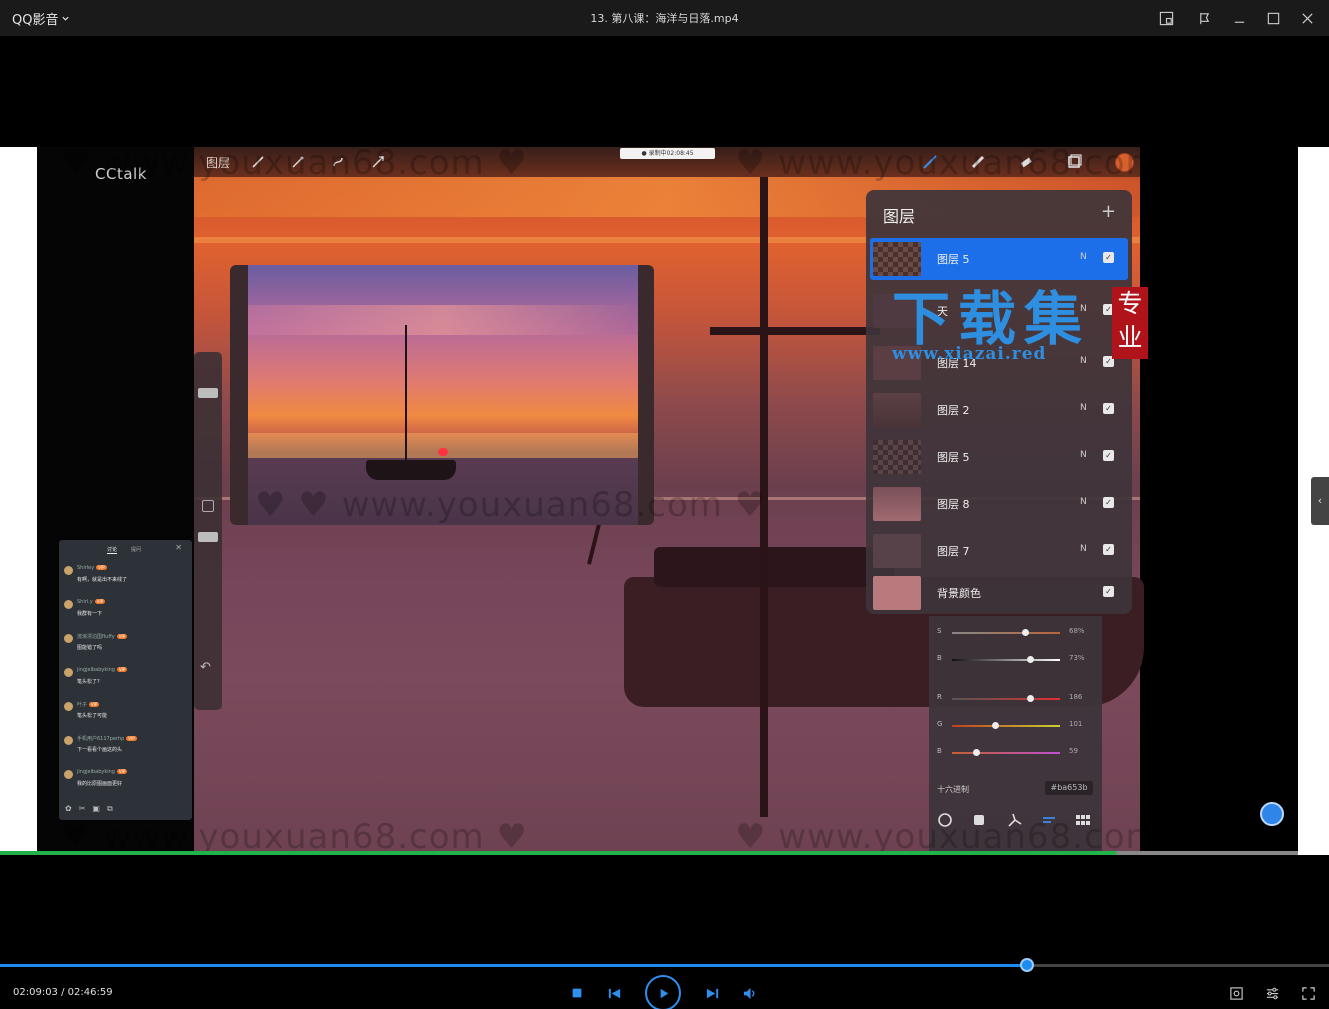 This screenshot has width=1329, height=1009. What do you see at coordinates (92, 568) in the screenshot?
I see `chat-name: Shirley VIP` at bounding box center [92, 568].